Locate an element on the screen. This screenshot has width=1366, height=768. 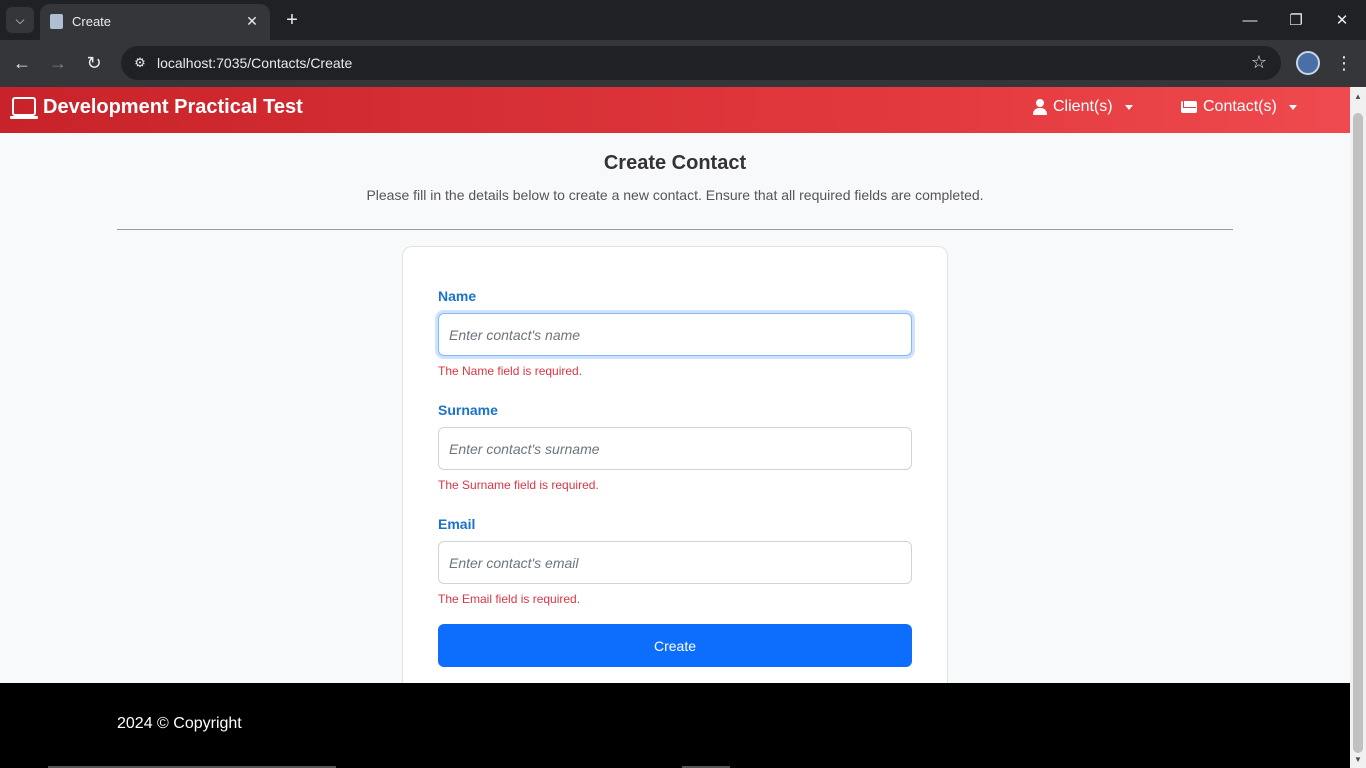
nav-contacts-label: Contact(s) is located at coordinates (1240, 106).